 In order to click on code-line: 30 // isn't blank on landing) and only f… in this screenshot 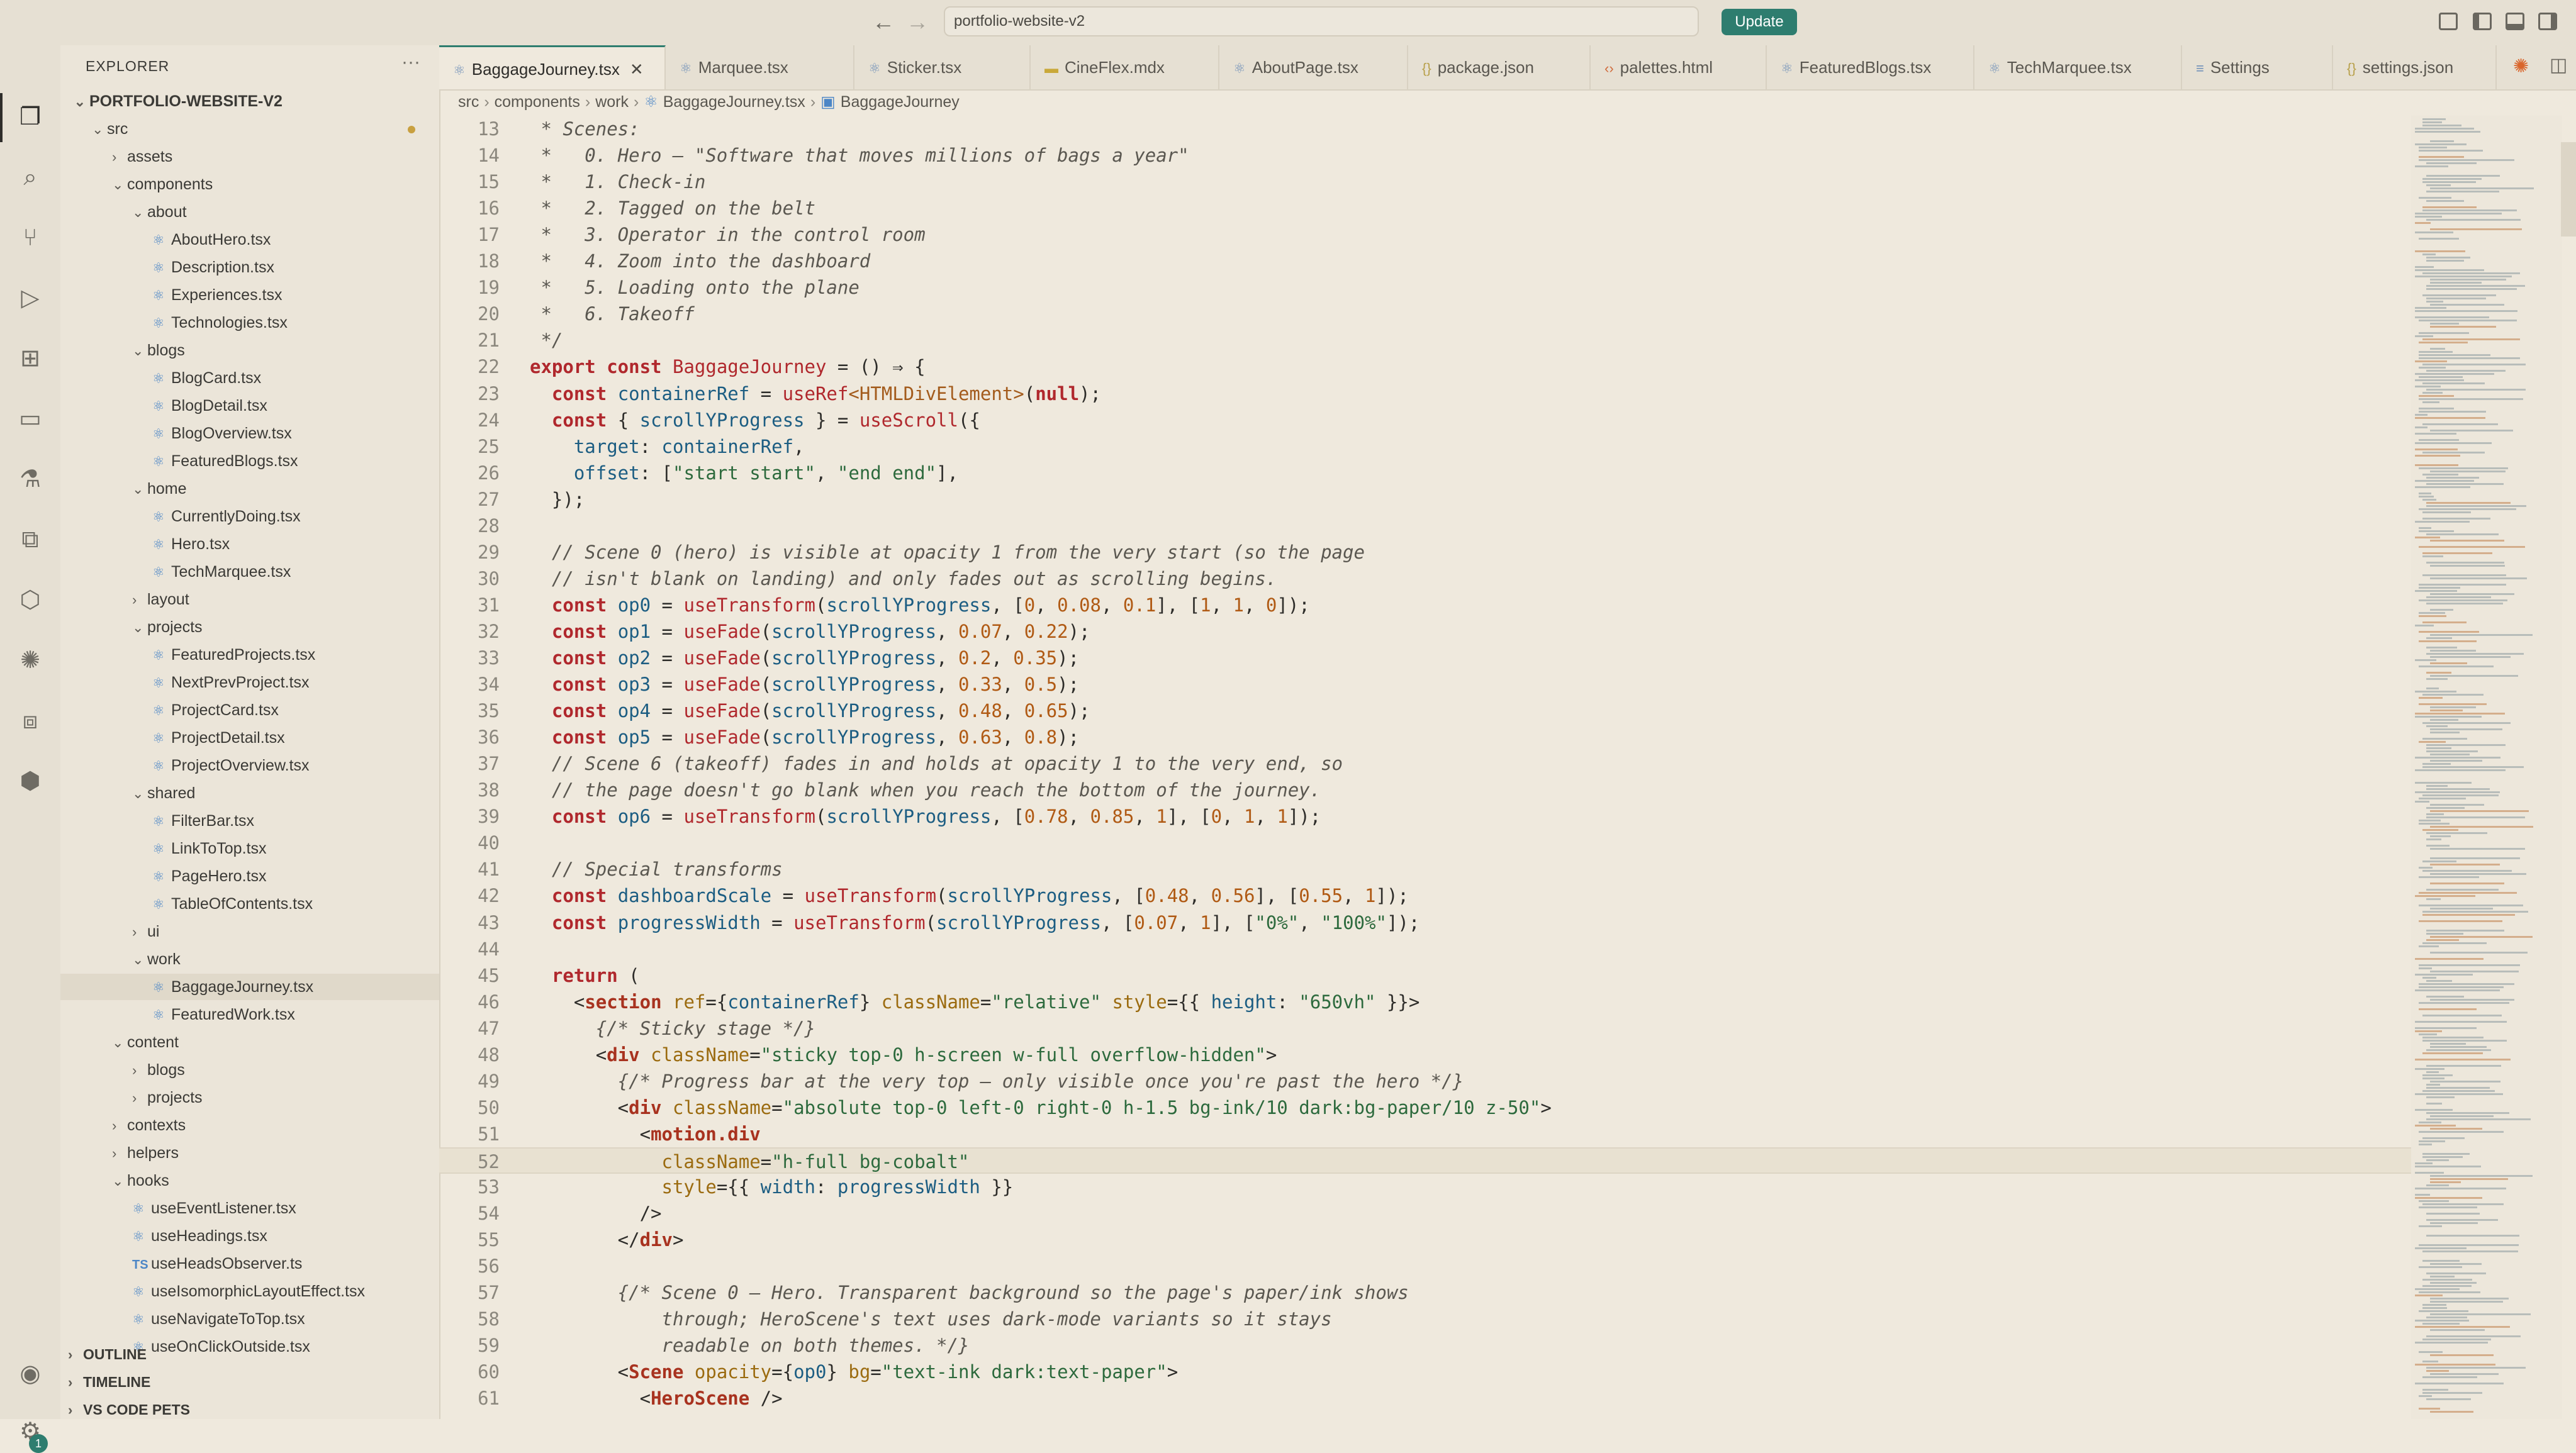, I will do `click(1425, 578)`.